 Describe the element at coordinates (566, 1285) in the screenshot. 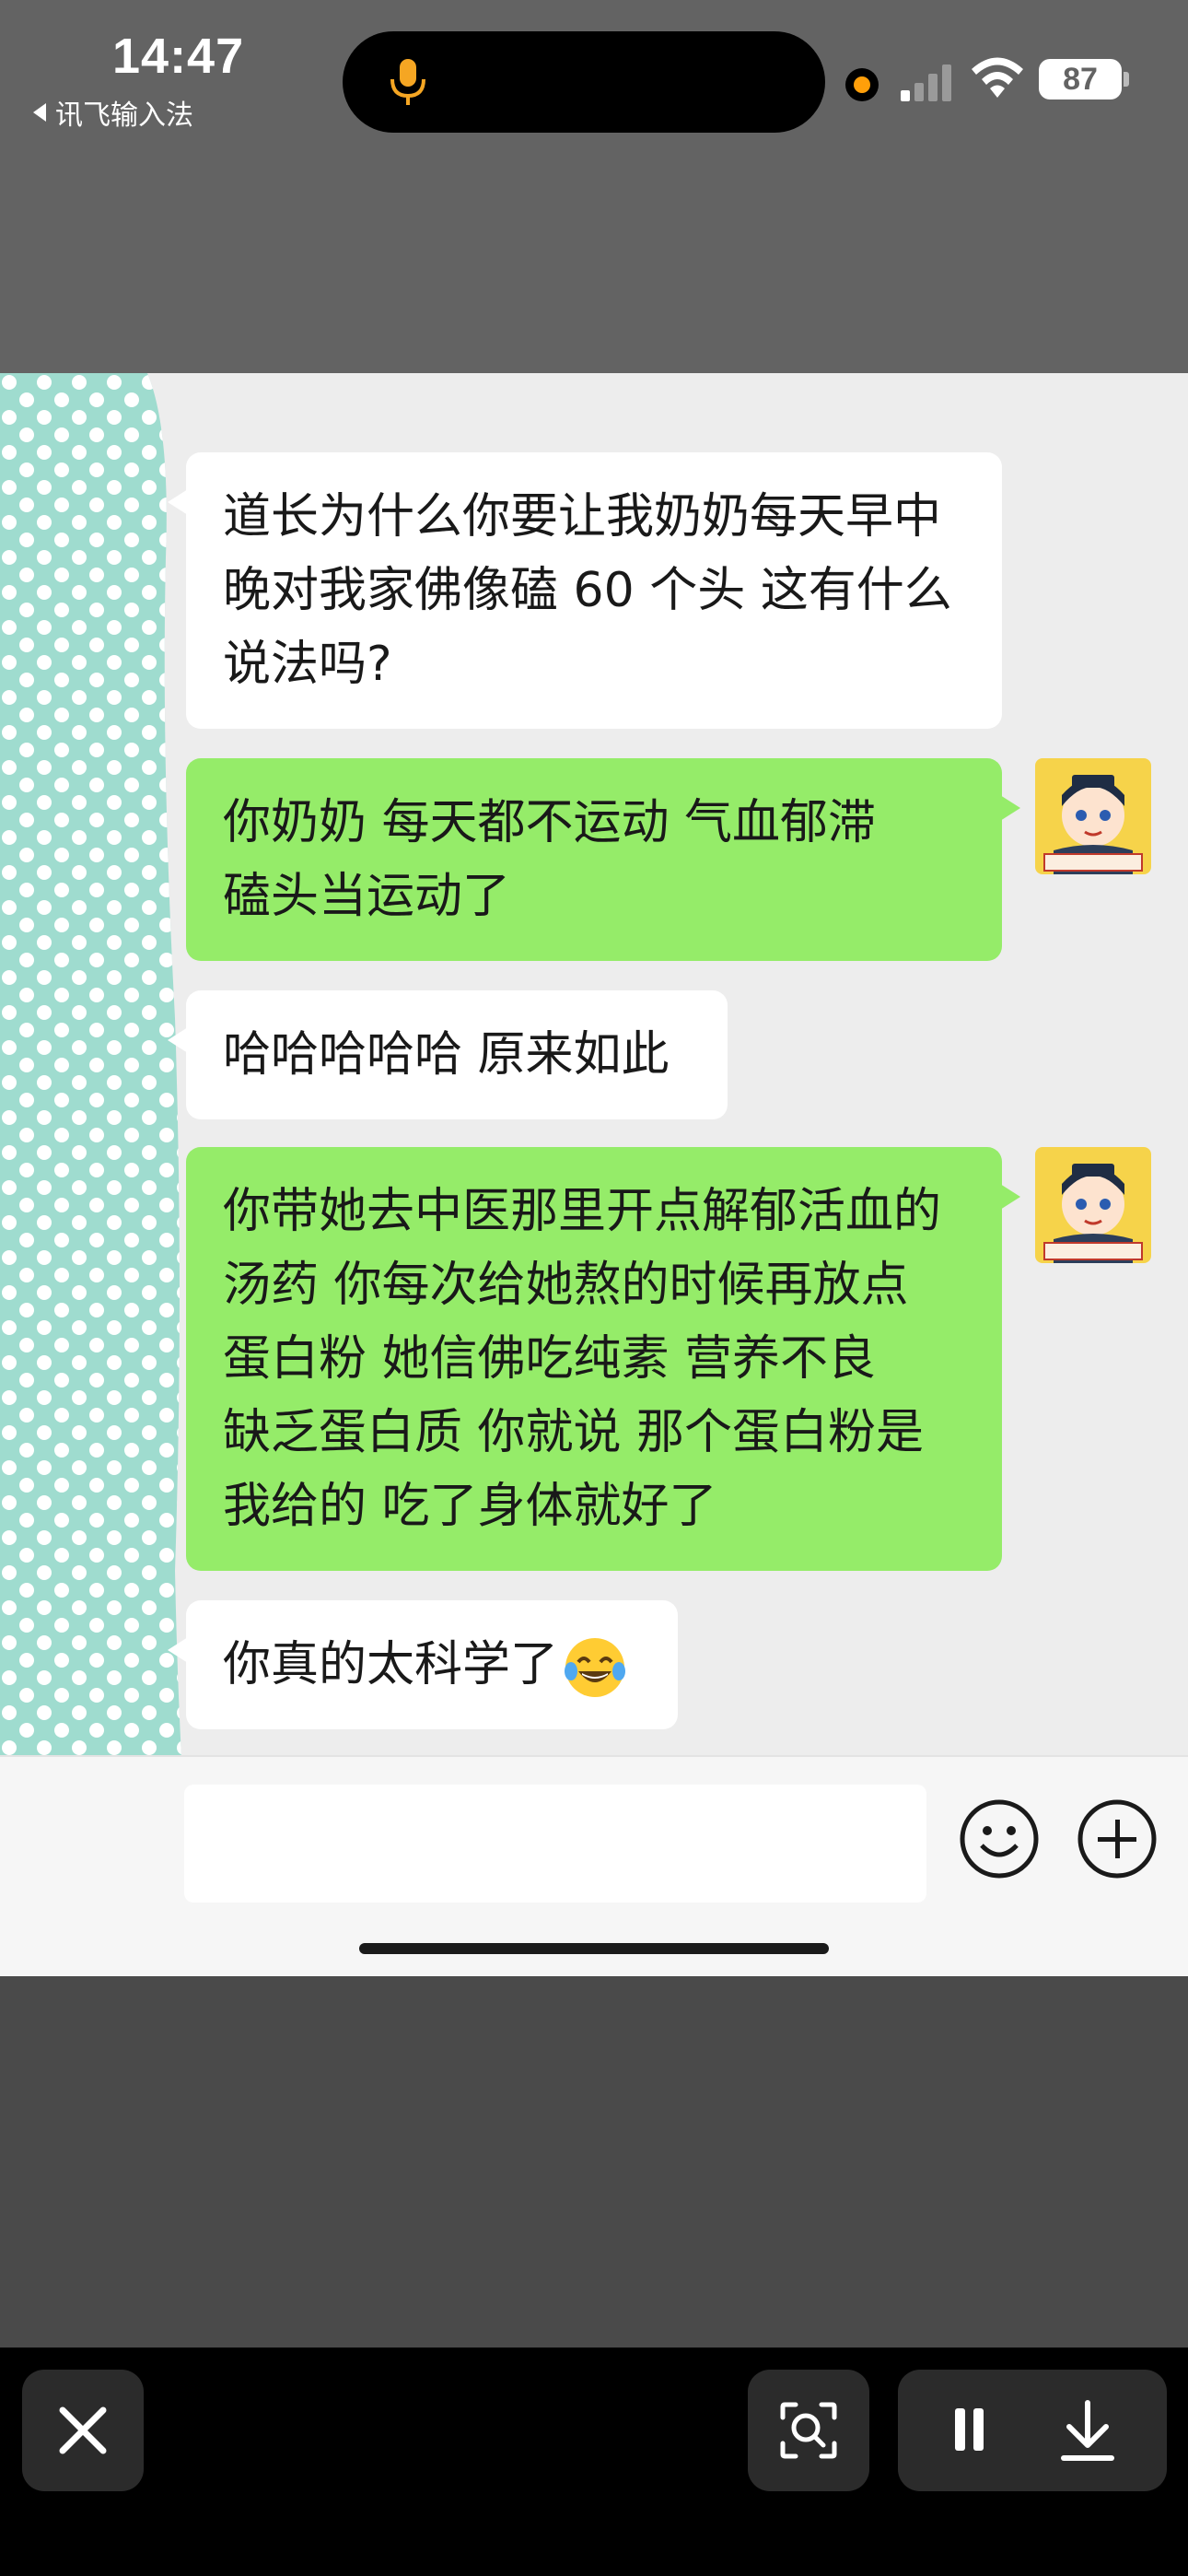

I see `message-line: 汤药 你每次给她熬的时候再放点` at that location.